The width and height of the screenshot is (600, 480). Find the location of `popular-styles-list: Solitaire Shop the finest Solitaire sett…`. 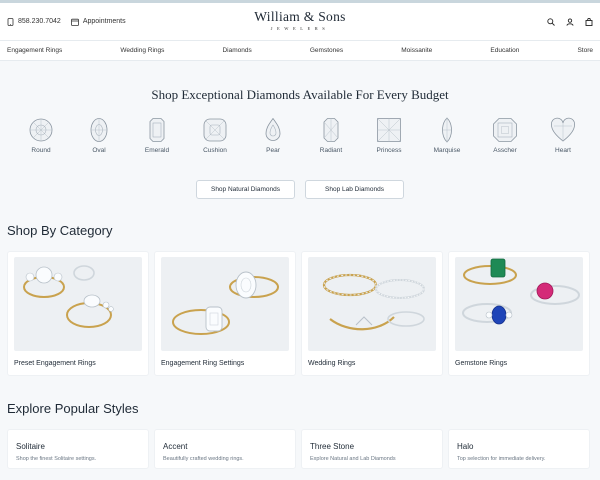

popular-styles-list: Solitaire Shop the finest Solitaire sett… is located at coordinates (300, 449).